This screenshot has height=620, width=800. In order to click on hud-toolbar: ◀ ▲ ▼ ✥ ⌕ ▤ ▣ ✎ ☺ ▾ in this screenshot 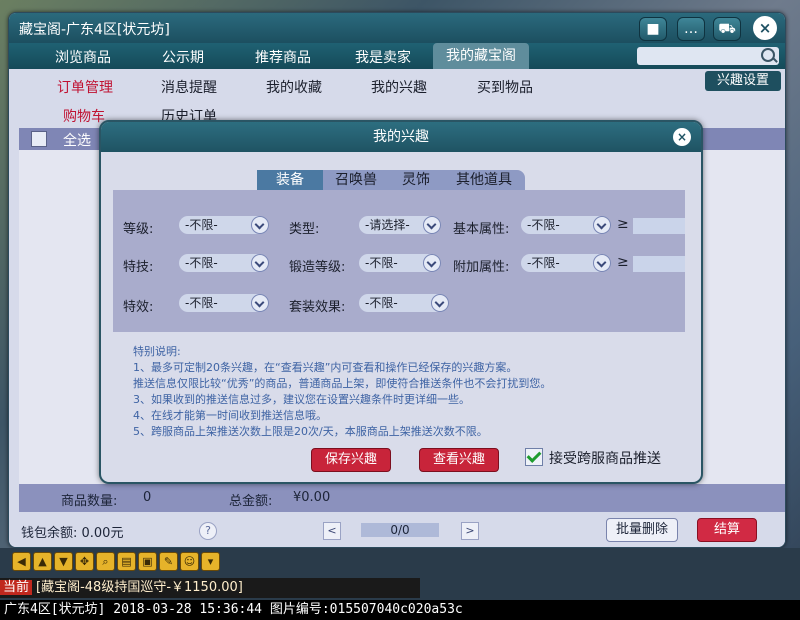, I will do `click(117, 561)`.